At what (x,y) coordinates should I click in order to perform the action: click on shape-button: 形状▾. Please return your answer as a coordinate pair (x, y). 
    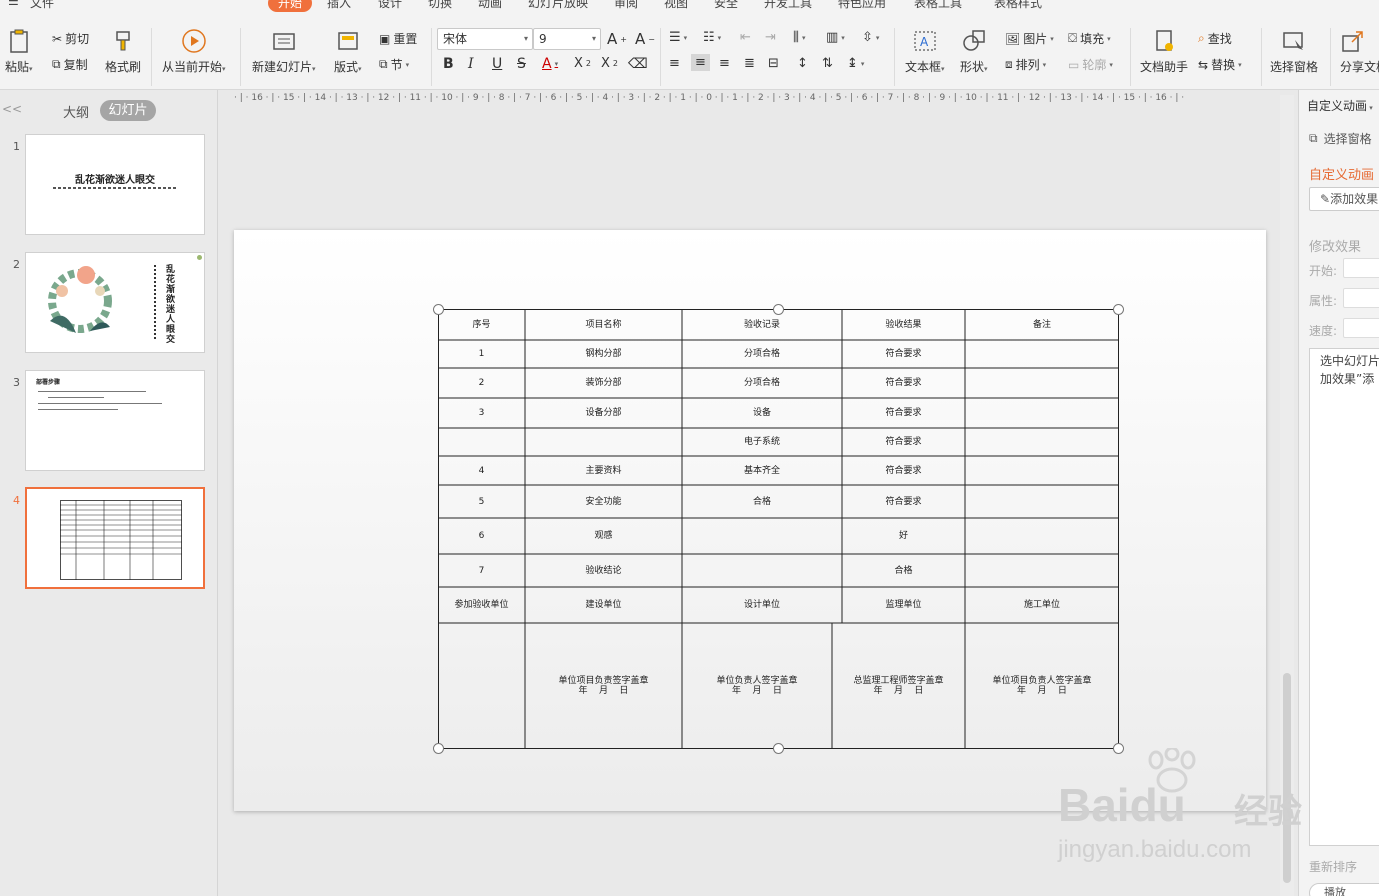
    Looking at the image, I should click on (974, 51).